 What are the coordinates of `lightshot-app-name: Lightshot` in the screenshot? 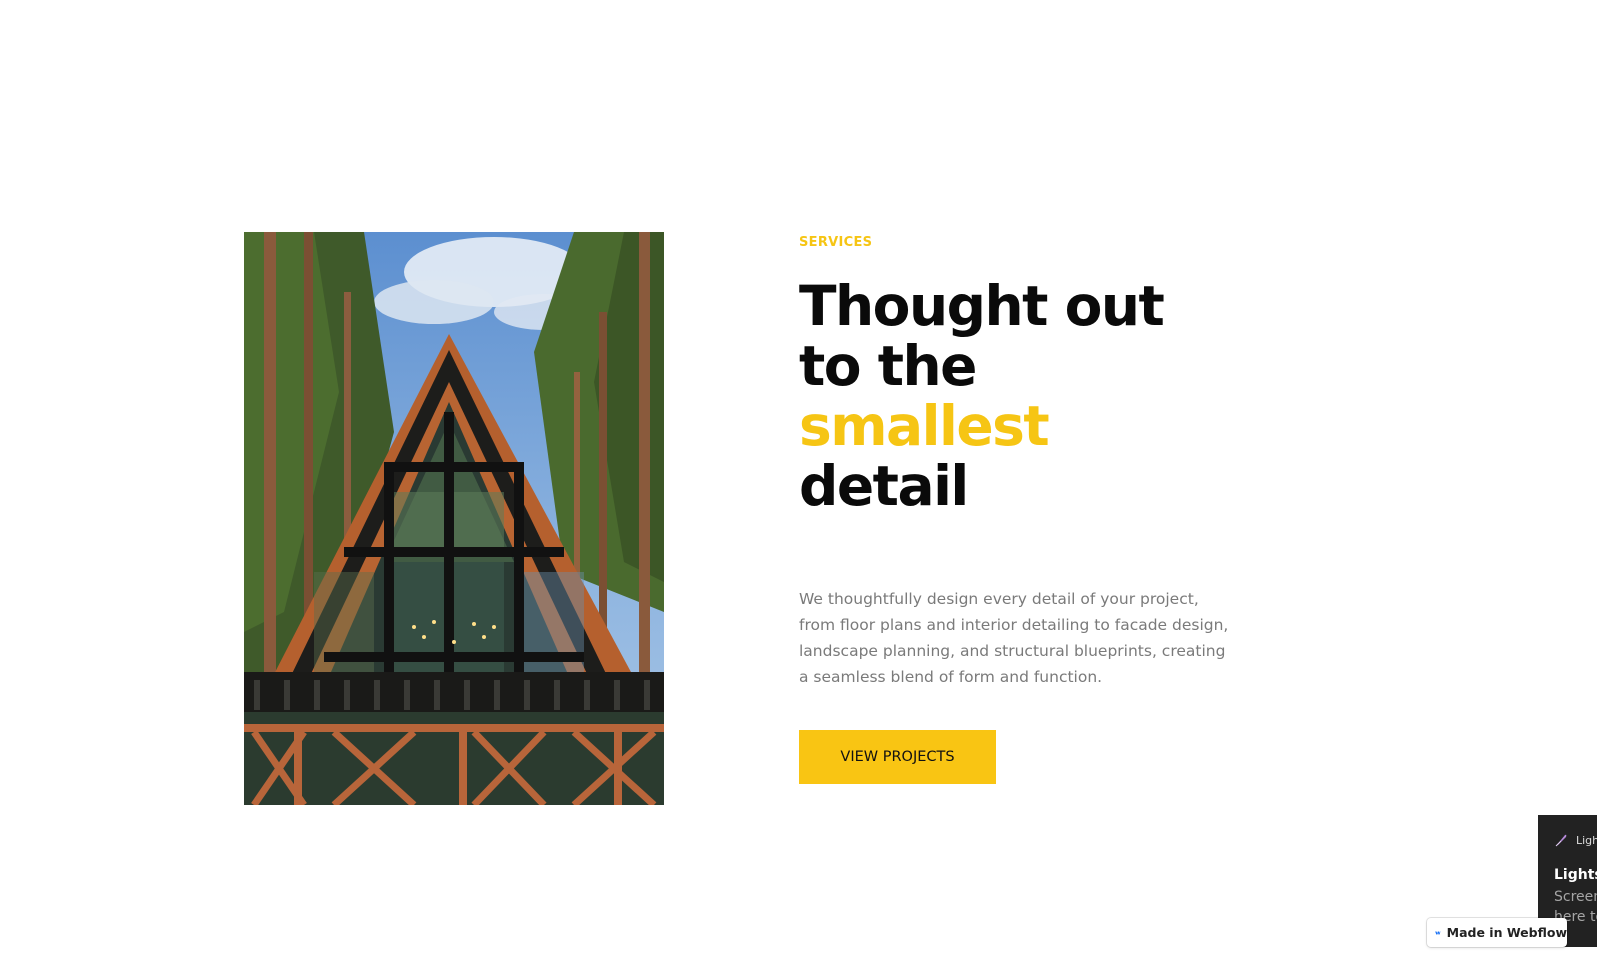 It's located at (1586, 840).